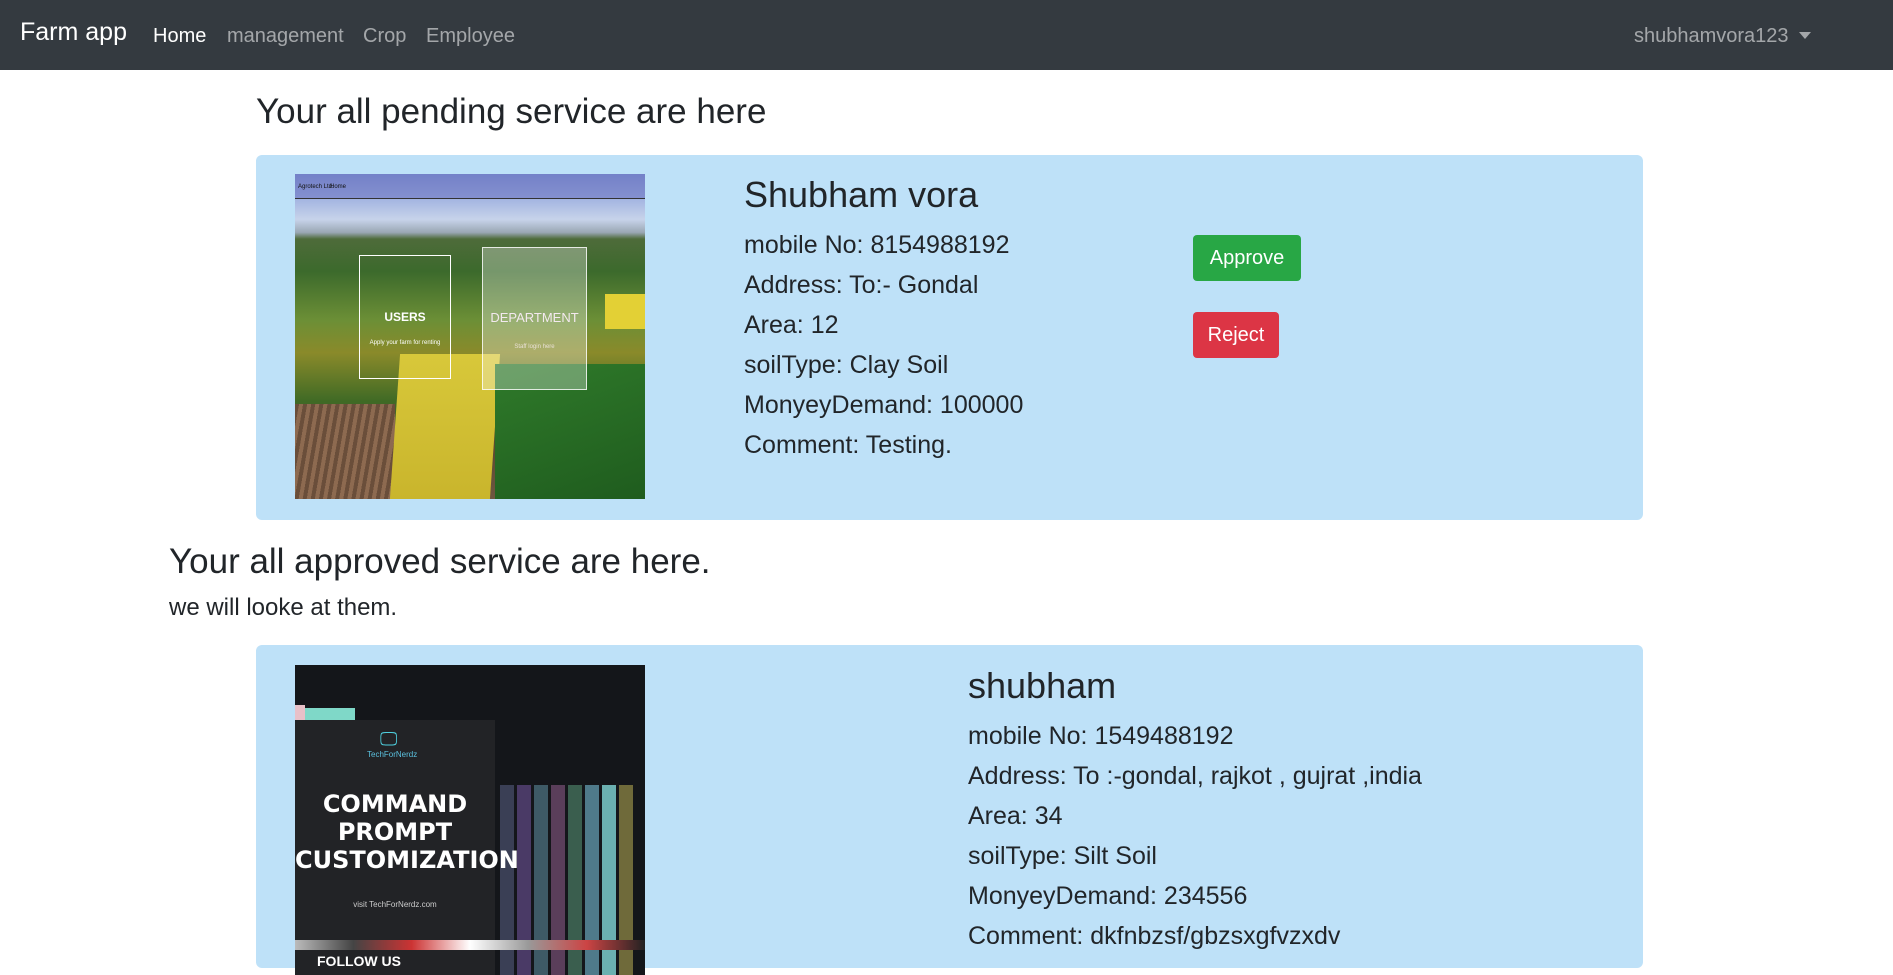 The width and height of the screenshot is (1893, 975). What do you see at coordinates (440, 561) in the screenshot?
I see `approved-heading: Your all approved service are here.` at bounding box center [440, 561].